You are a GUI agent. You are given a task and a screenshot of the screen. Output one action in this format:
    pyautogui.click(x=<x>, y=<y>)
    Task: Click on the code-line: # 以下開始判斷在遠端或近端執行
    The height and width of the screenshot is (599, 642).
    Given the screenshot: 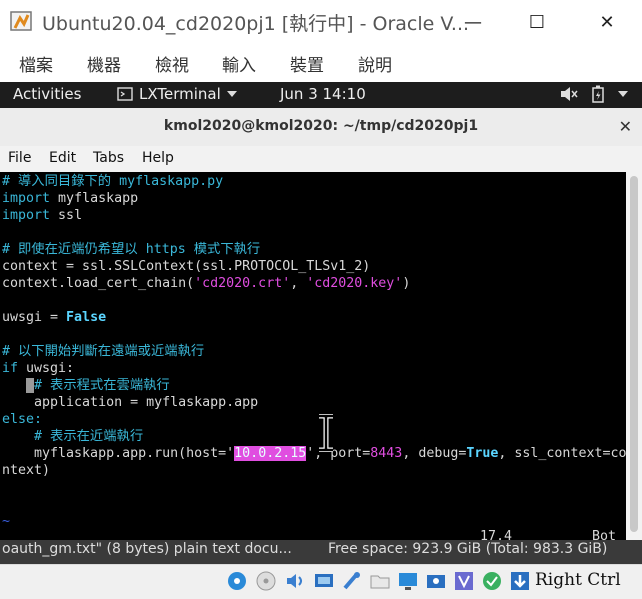 What is the action you would take?
    pyautogui.click(x=103, y=351)
    